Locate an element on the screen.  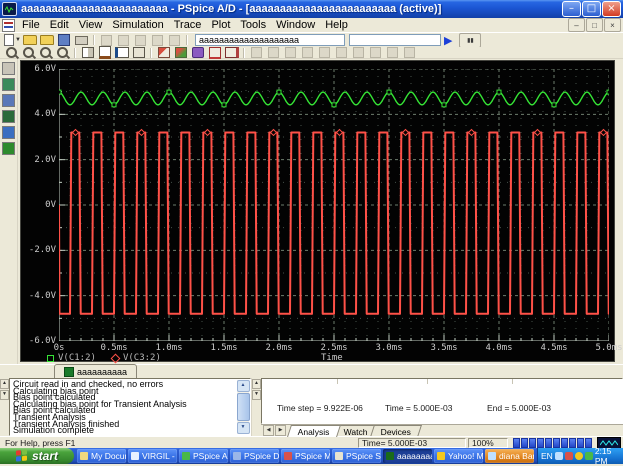
cut-button is located at coordinates (106, 40).